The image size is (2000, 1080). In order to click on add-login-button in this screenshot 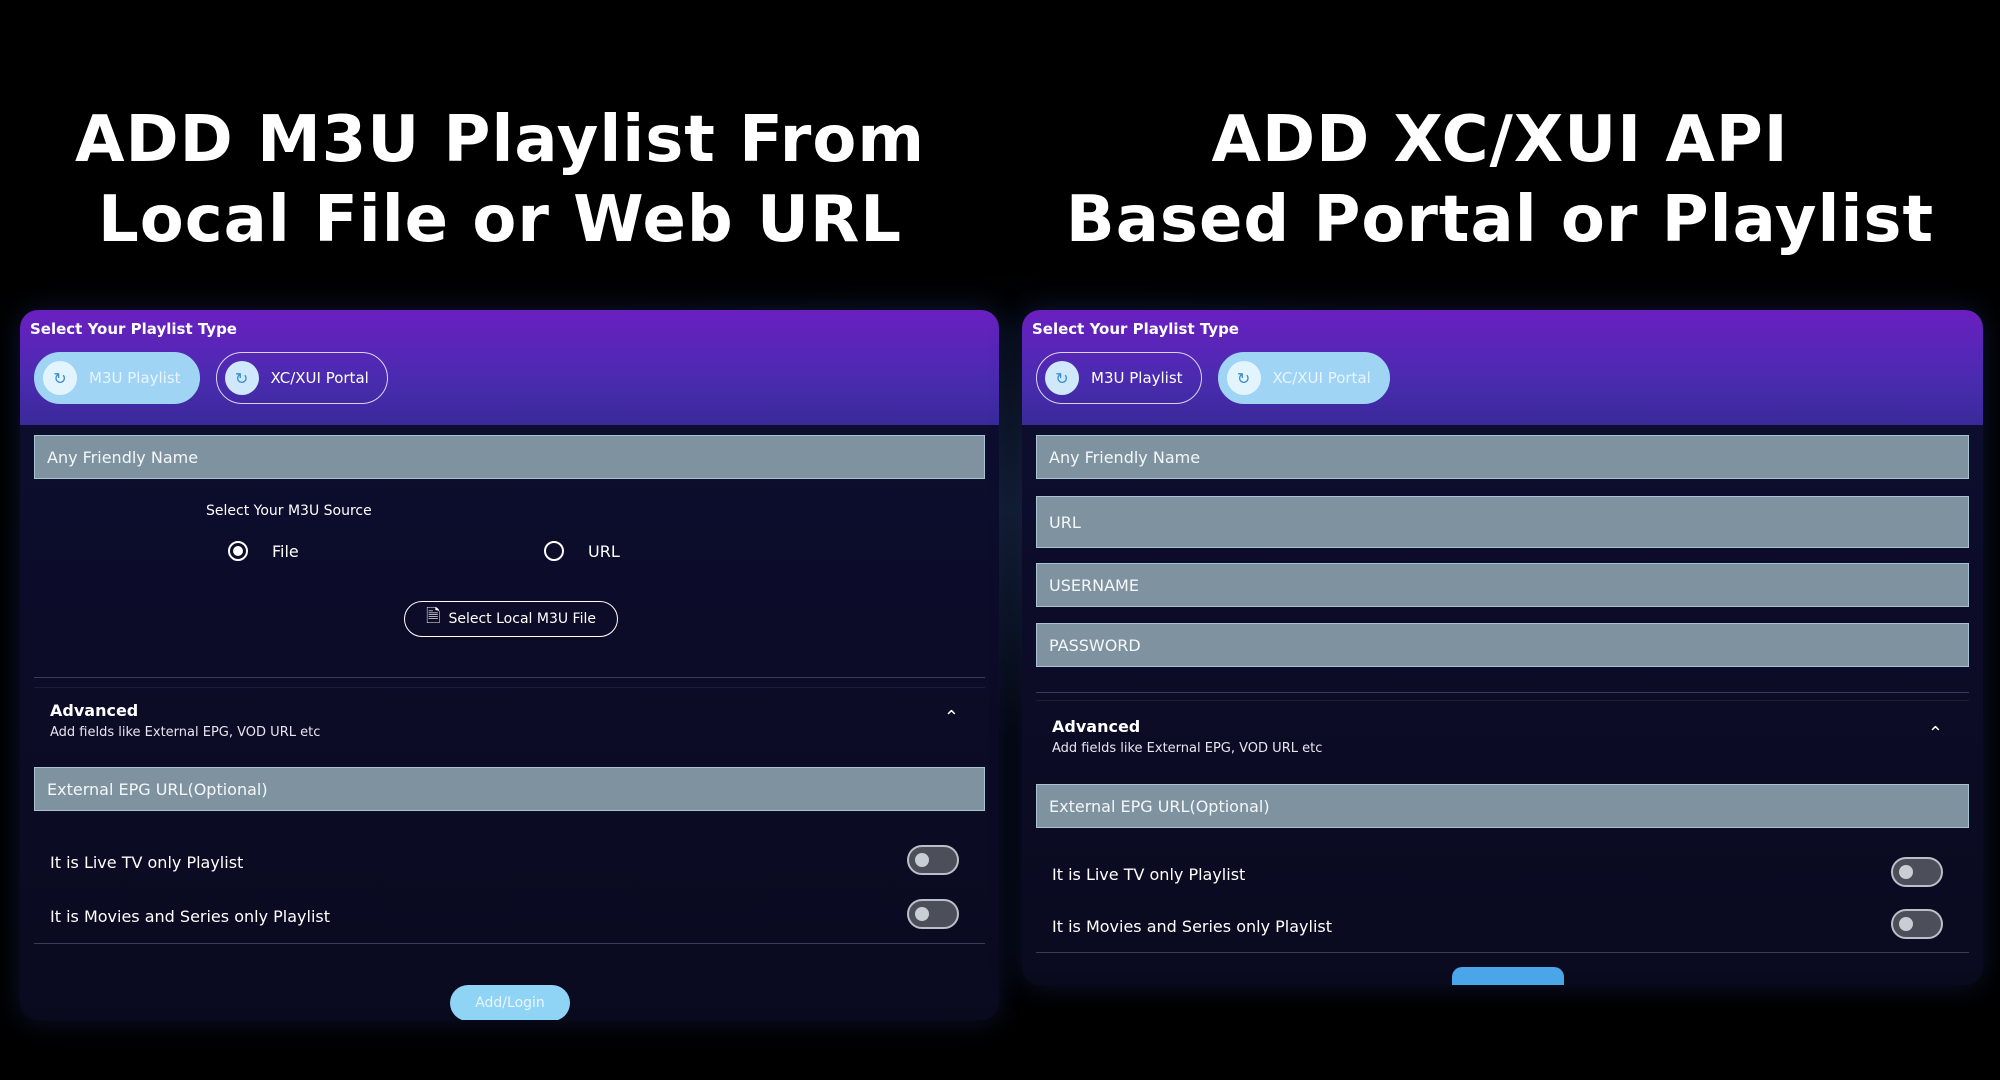, I will do `click(1508, 976)`.